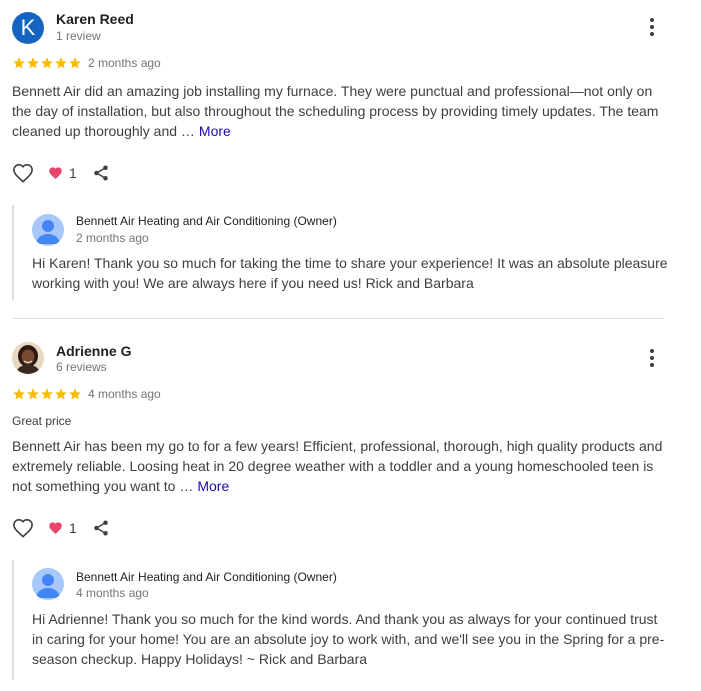 This screenshot has height=691, width=701. I want to click on avatar, so click(28, 358).